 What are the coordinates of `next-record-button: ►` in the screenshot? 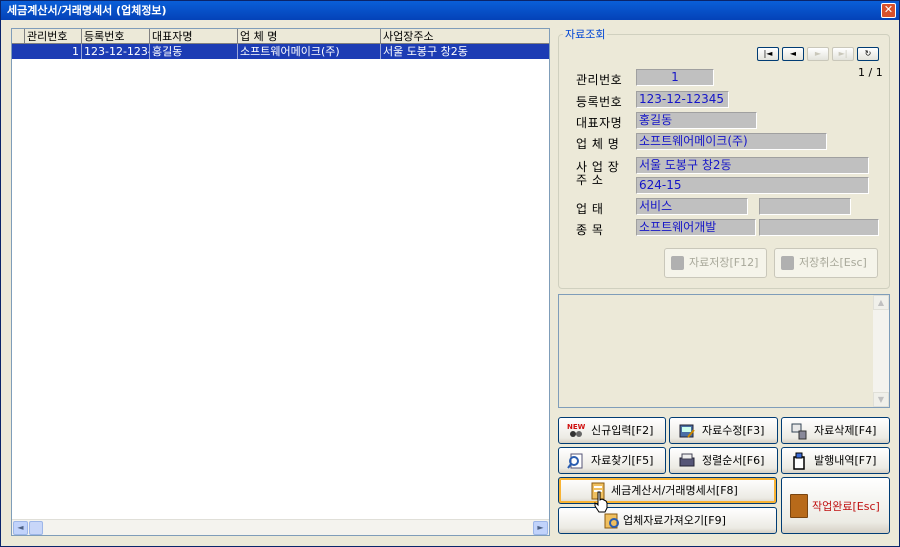 It's located at (818, 54).